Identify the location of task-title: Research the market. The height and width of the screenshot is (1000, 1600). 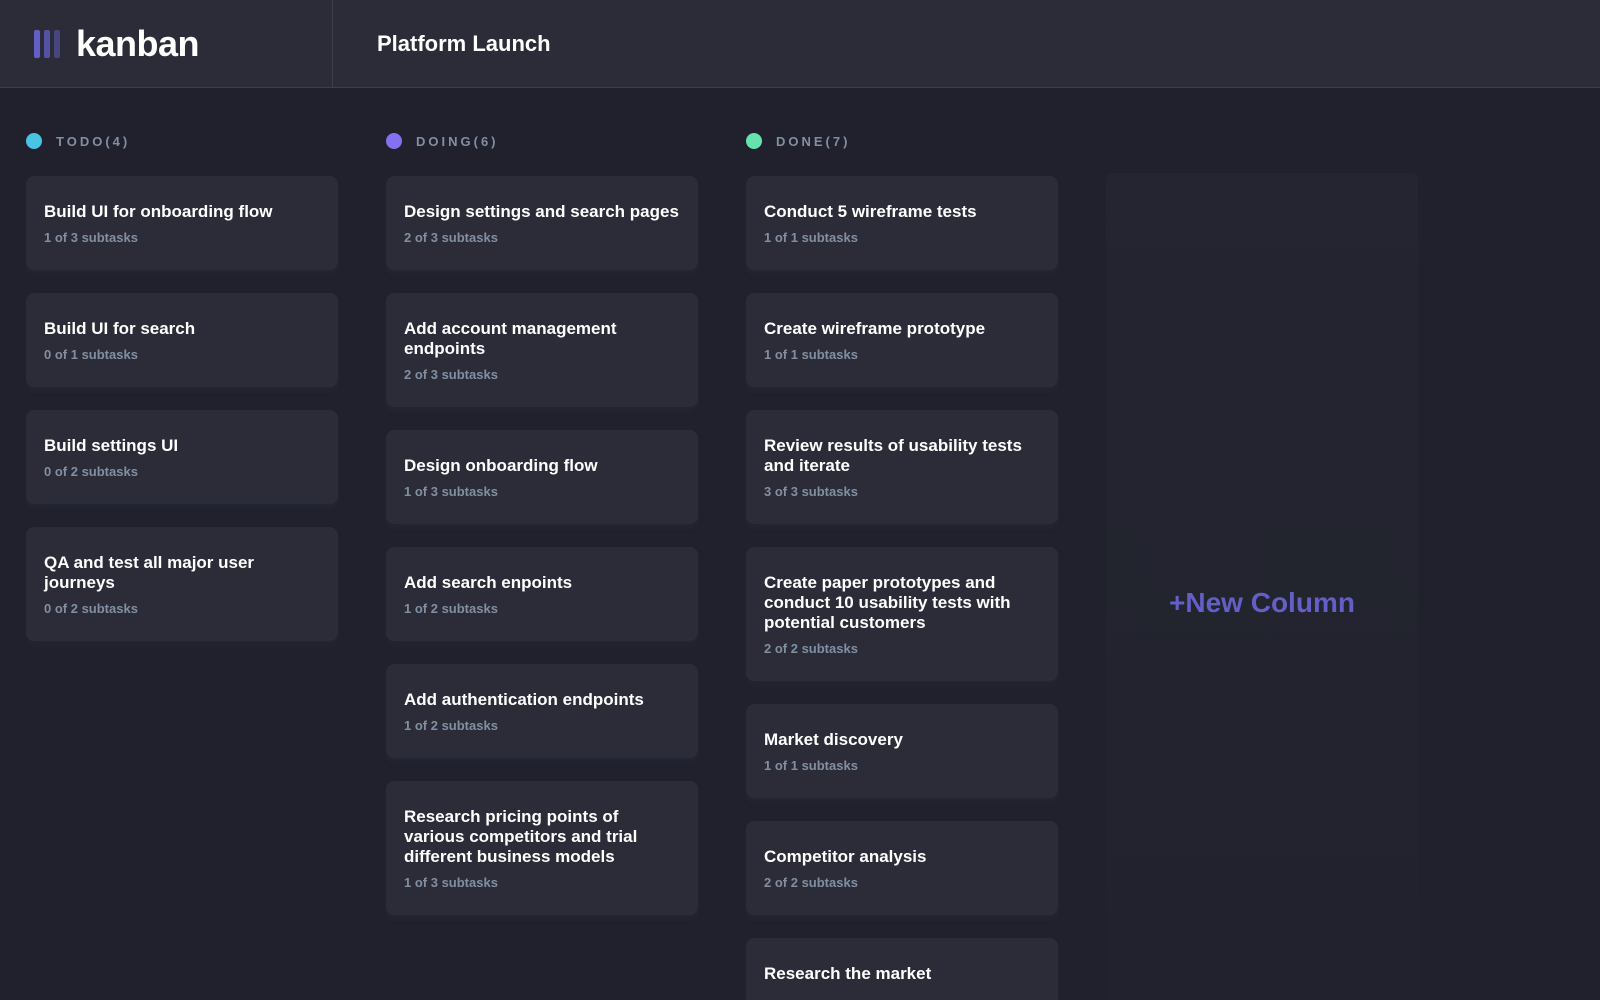
(848, 973).